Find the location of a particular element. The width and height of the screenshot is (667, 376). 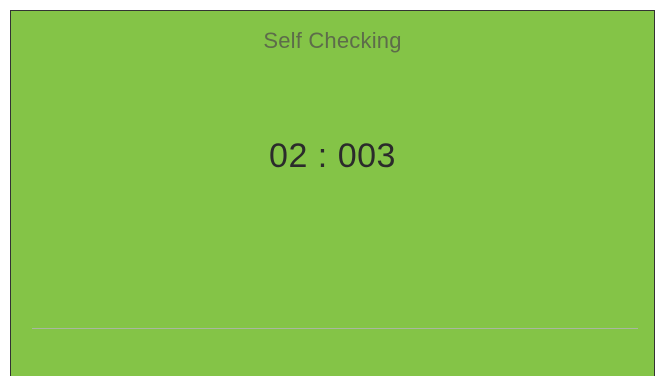

screen-title: Self Checking is located at coordinates (332, 40).